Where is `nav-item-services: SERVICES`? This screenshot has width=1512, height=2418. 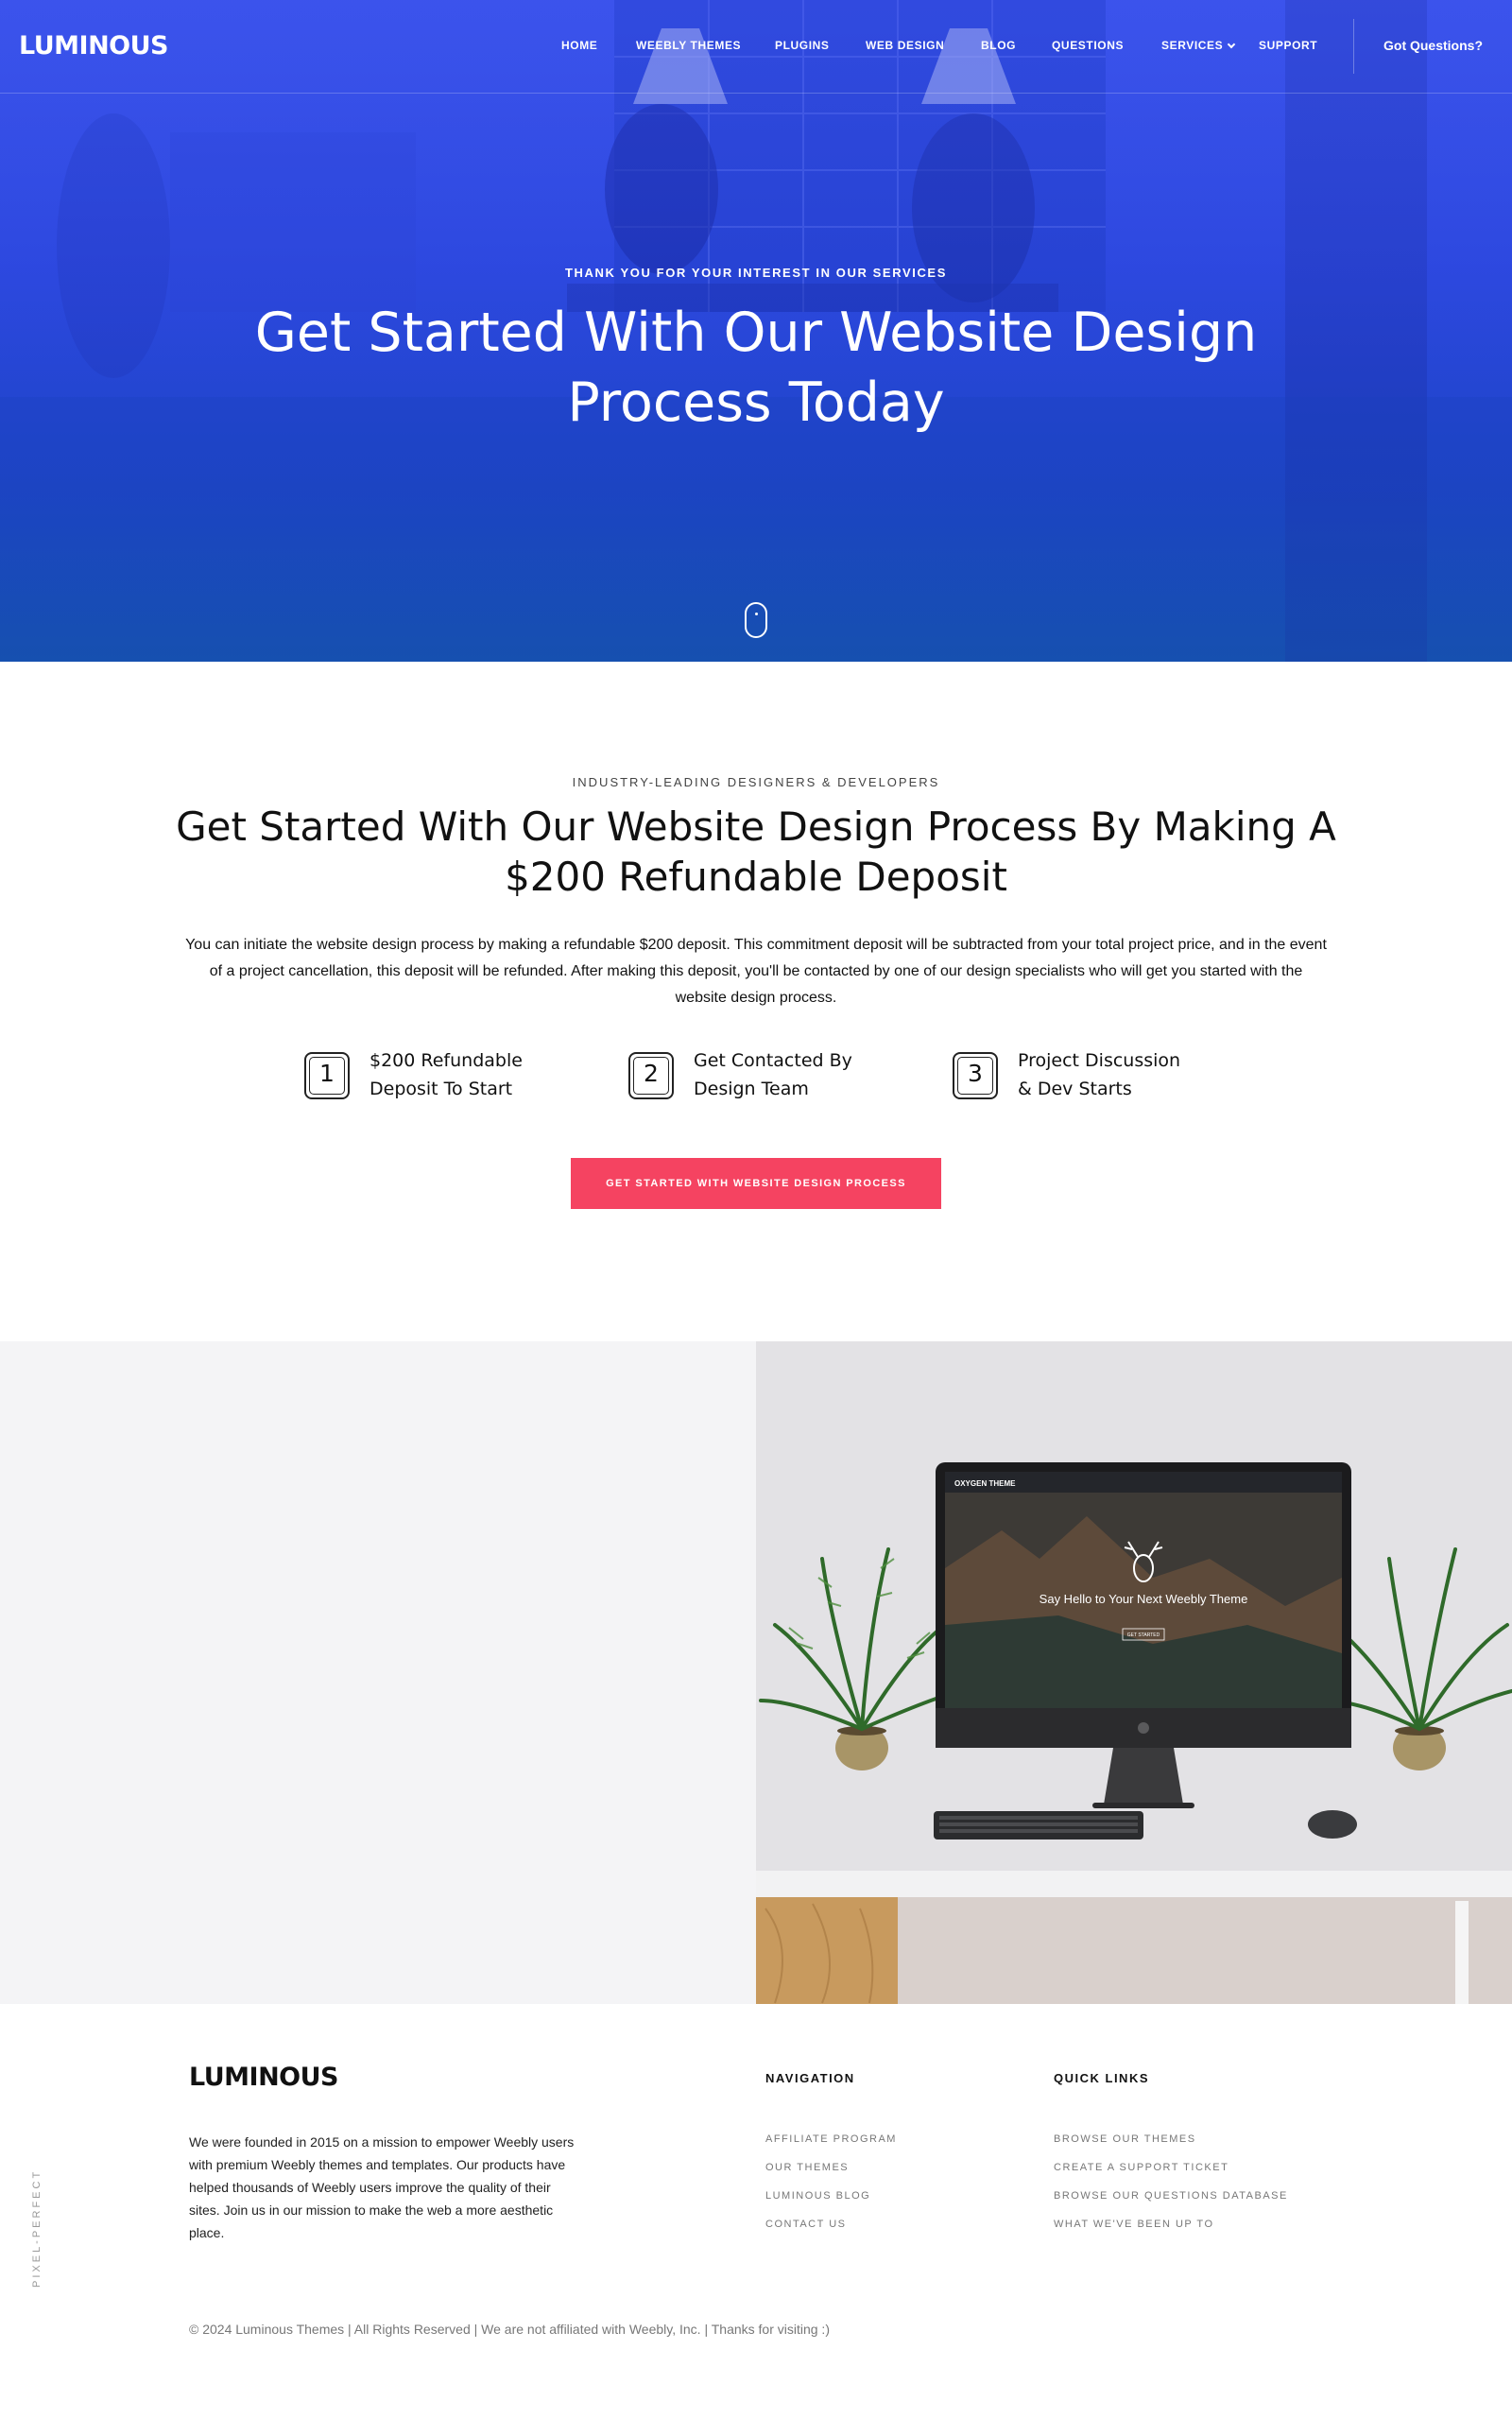
nav-item-services: SERVICES is located at coordinates (1198, 46).